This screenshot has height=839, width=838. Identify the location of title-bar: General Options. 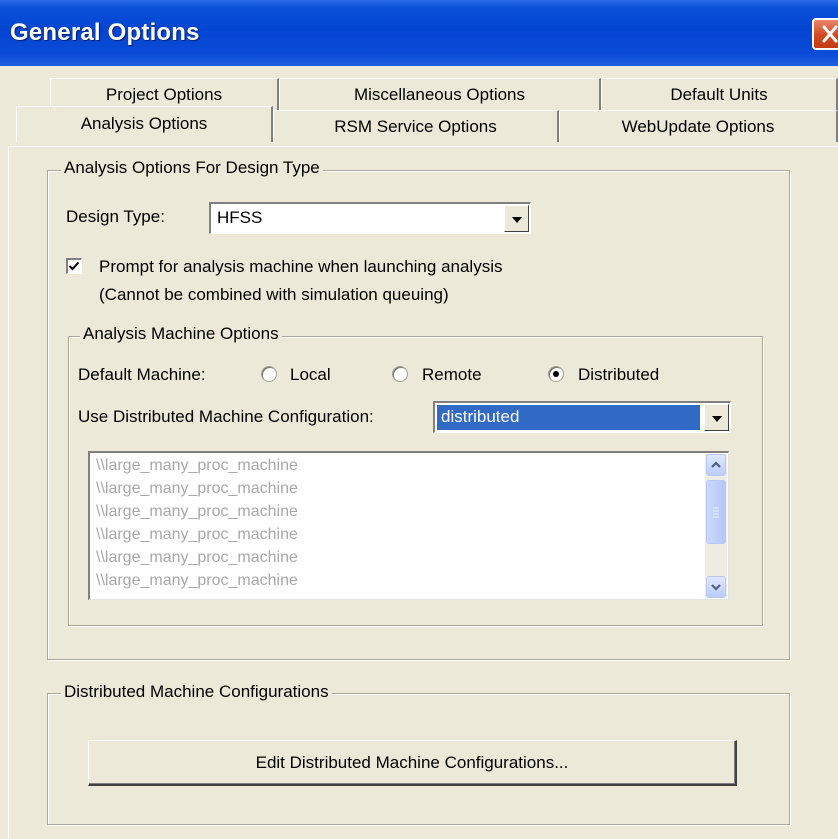
(419, 33).